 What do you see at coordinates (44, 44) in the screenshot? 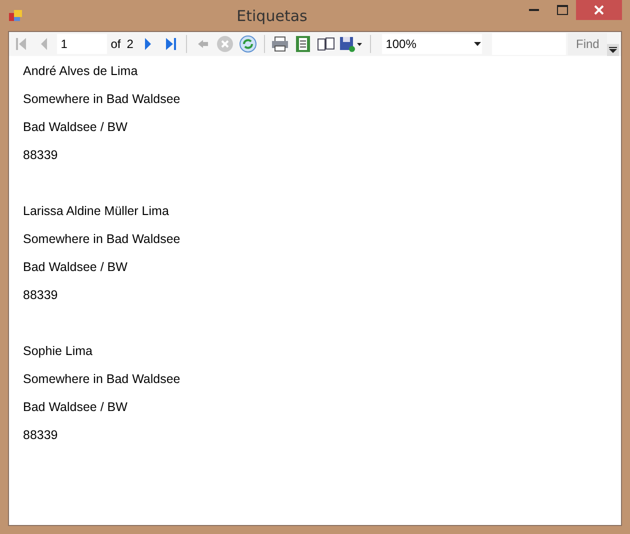
I see `previous-page-icon` at bounding box center [44, 44].